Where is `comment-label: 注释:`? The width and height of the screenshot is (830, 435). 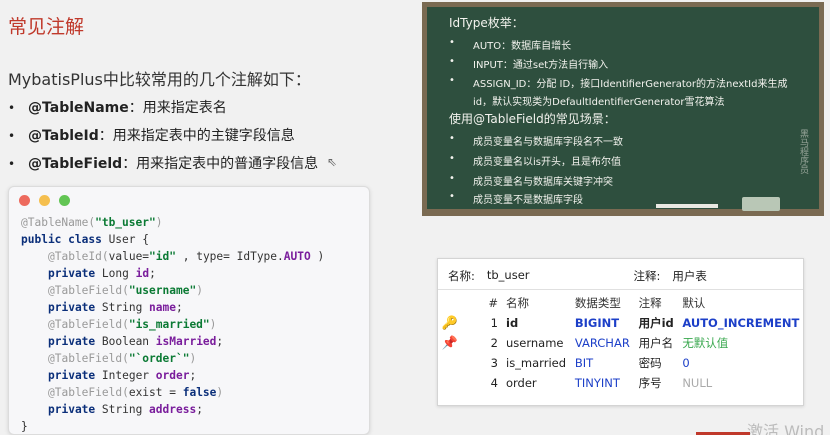 comment-label: 注释: is located at coordinates (647, 276).